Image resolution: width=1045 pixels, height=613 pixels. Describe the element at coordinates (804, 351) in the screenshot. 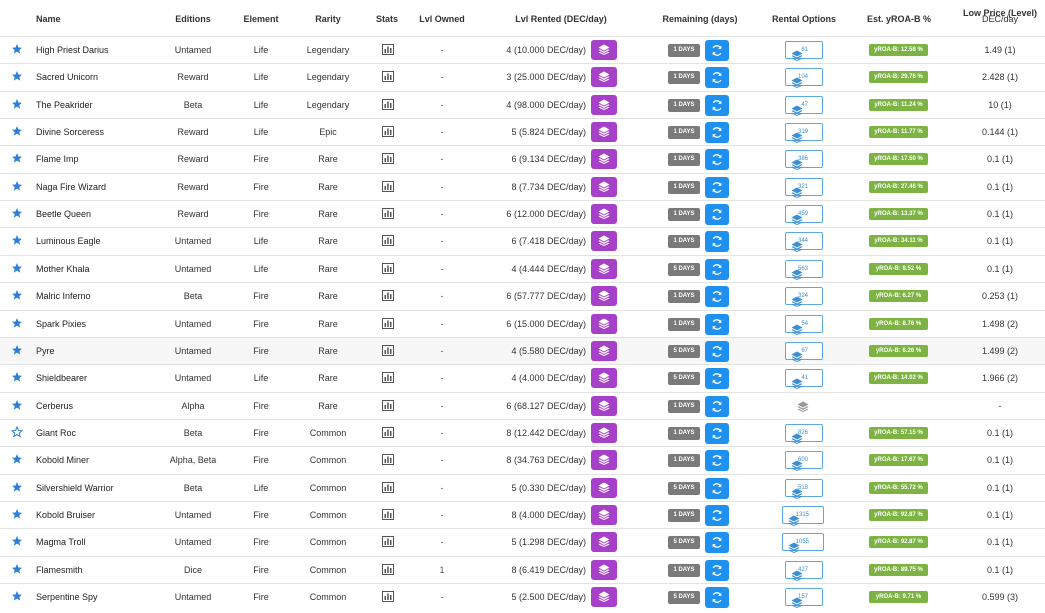

I see `rental-options-button: 67` at that location.